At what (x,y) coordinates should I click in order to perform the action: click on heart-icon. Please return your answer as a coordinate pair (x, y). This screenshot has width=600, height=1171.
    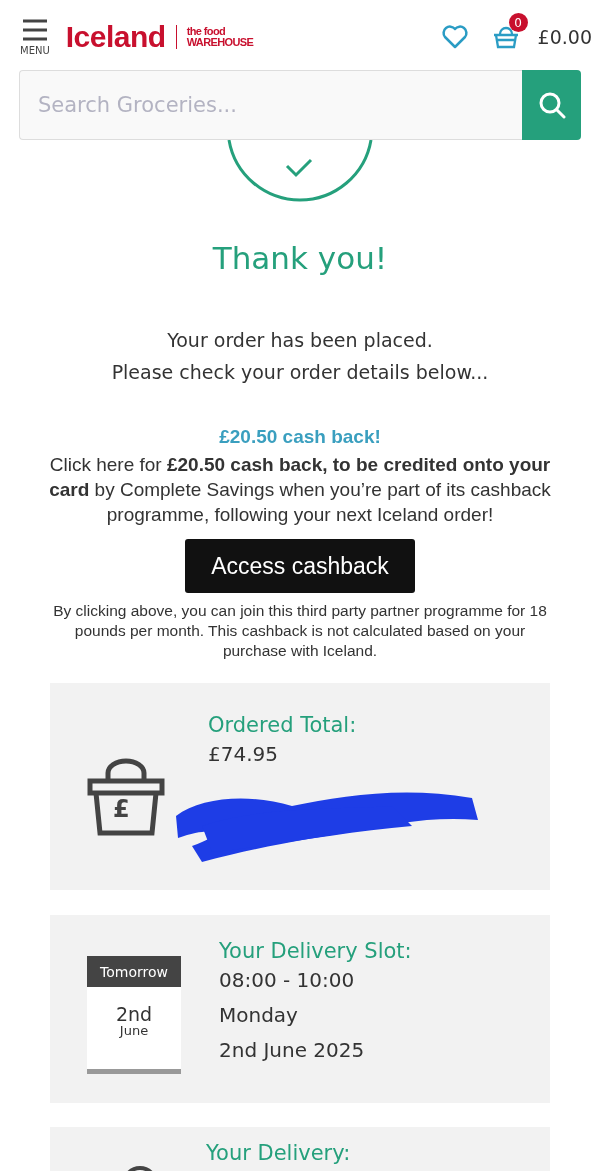
    Looking at the image, I should click on (454, 37).